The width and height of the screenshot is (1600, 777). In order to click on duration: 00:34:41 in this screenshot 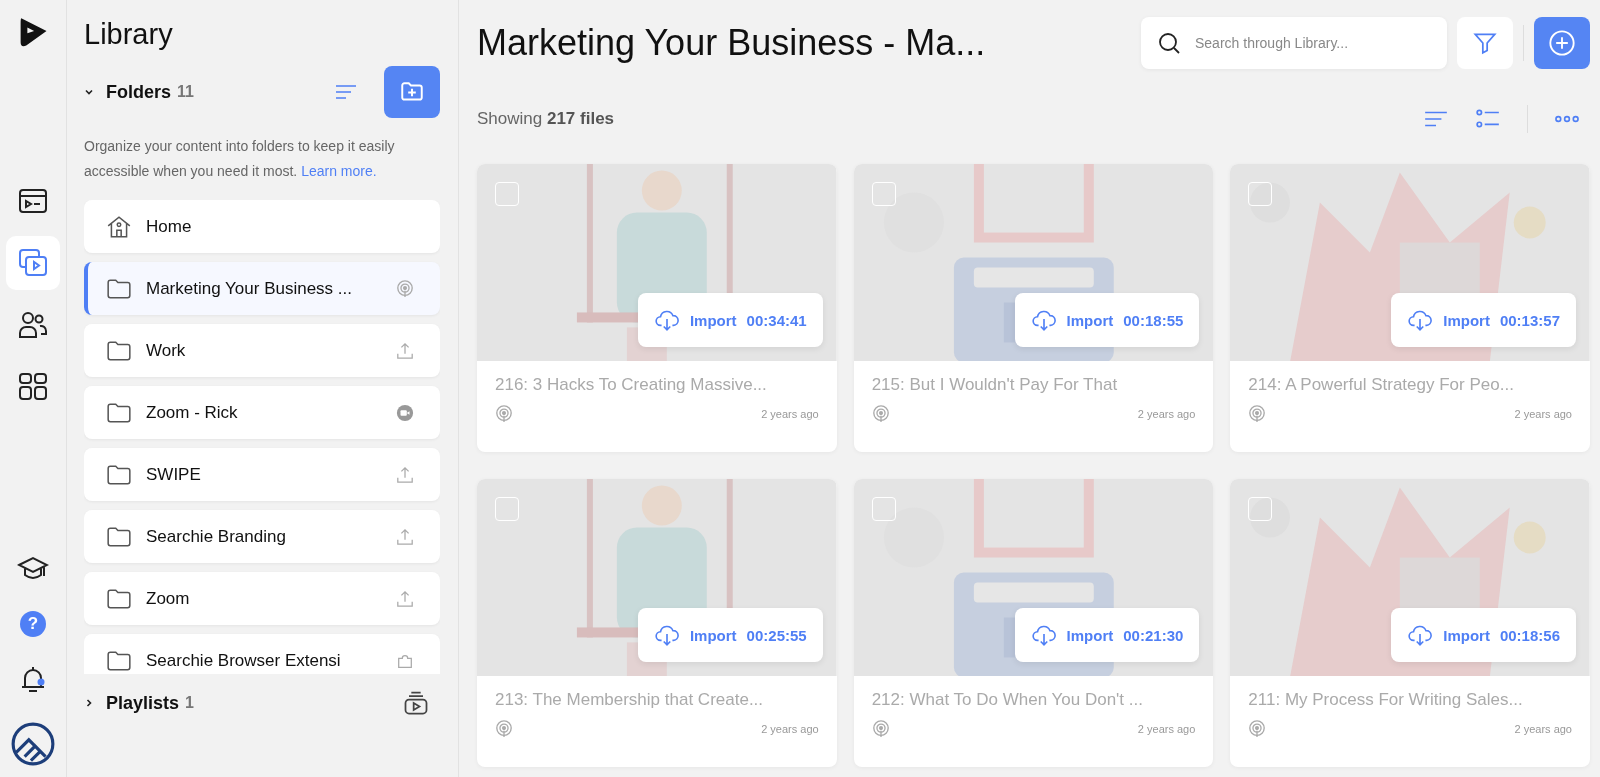, I will do `click(776, 320)`.